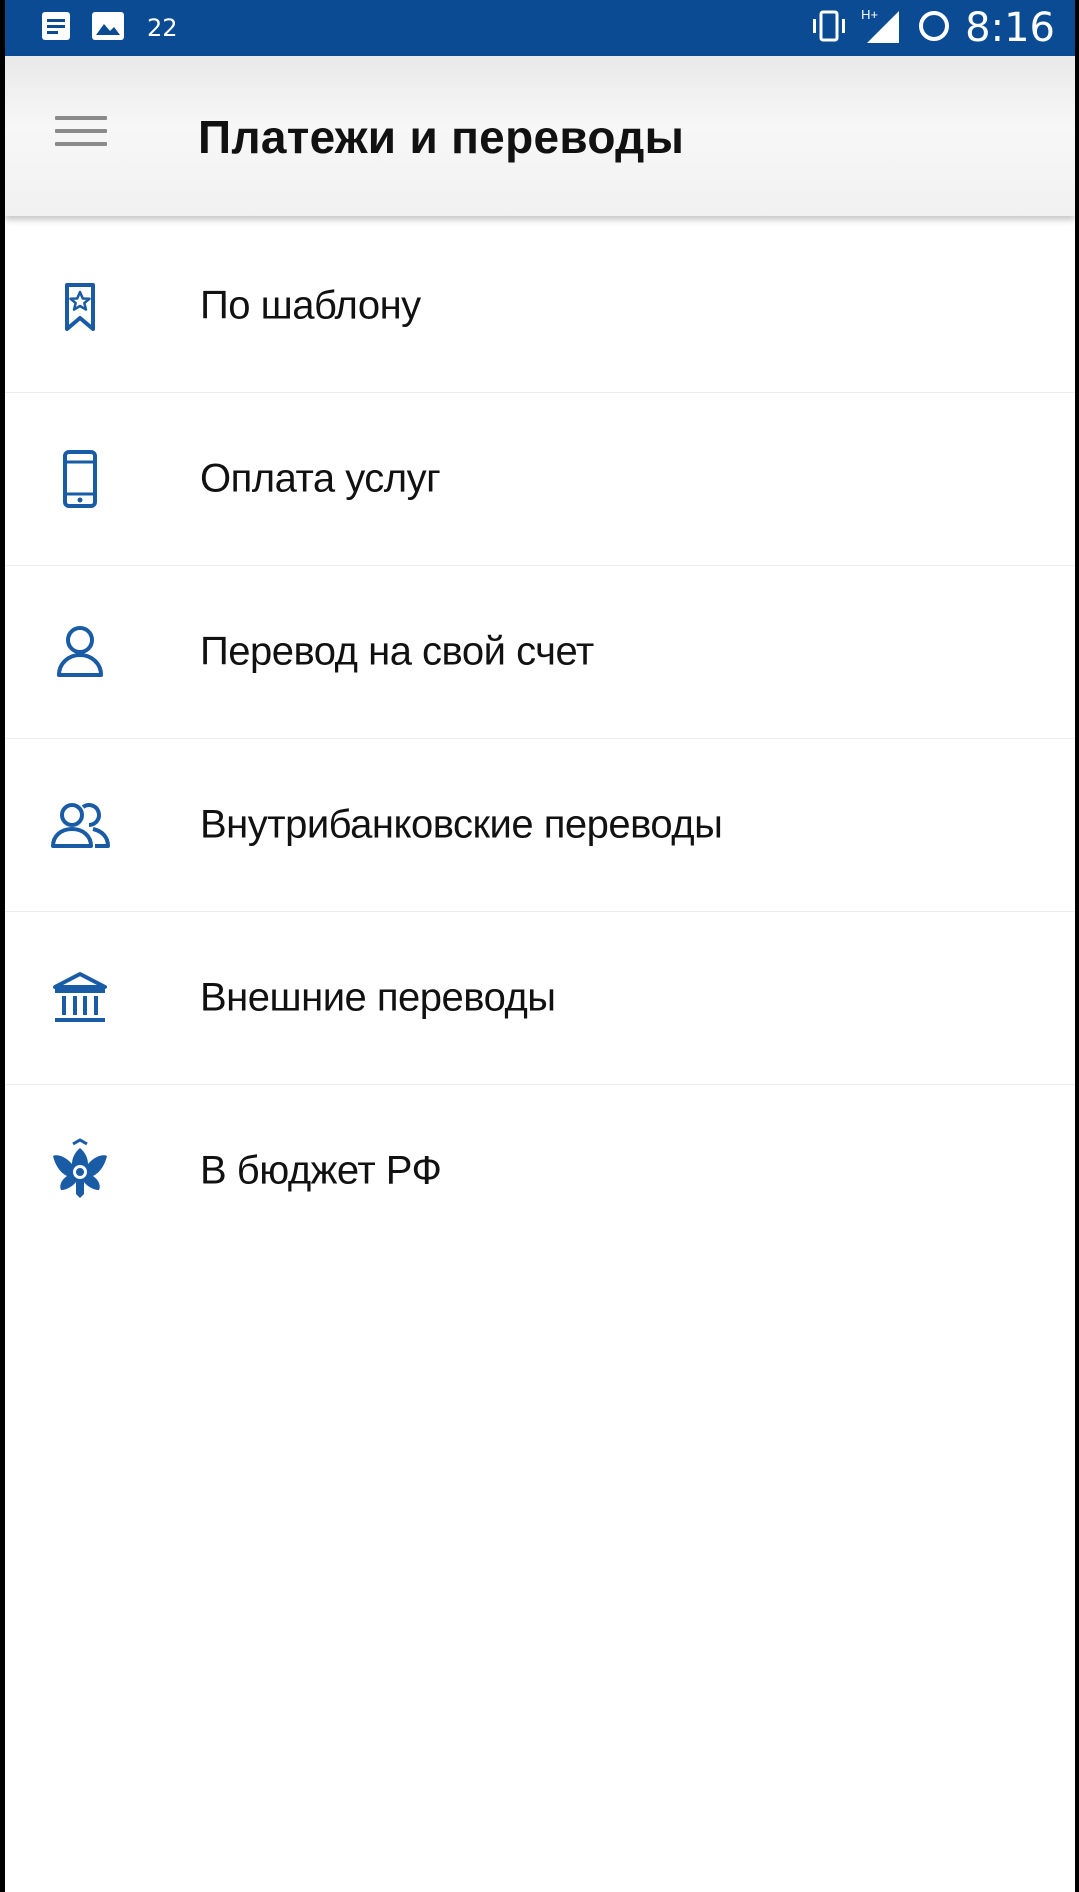 This screenshot has width=1079, height=1892. Describe the element at coordinates (829, 28) in the screenshot. I see `vibrate-icon` at that location.